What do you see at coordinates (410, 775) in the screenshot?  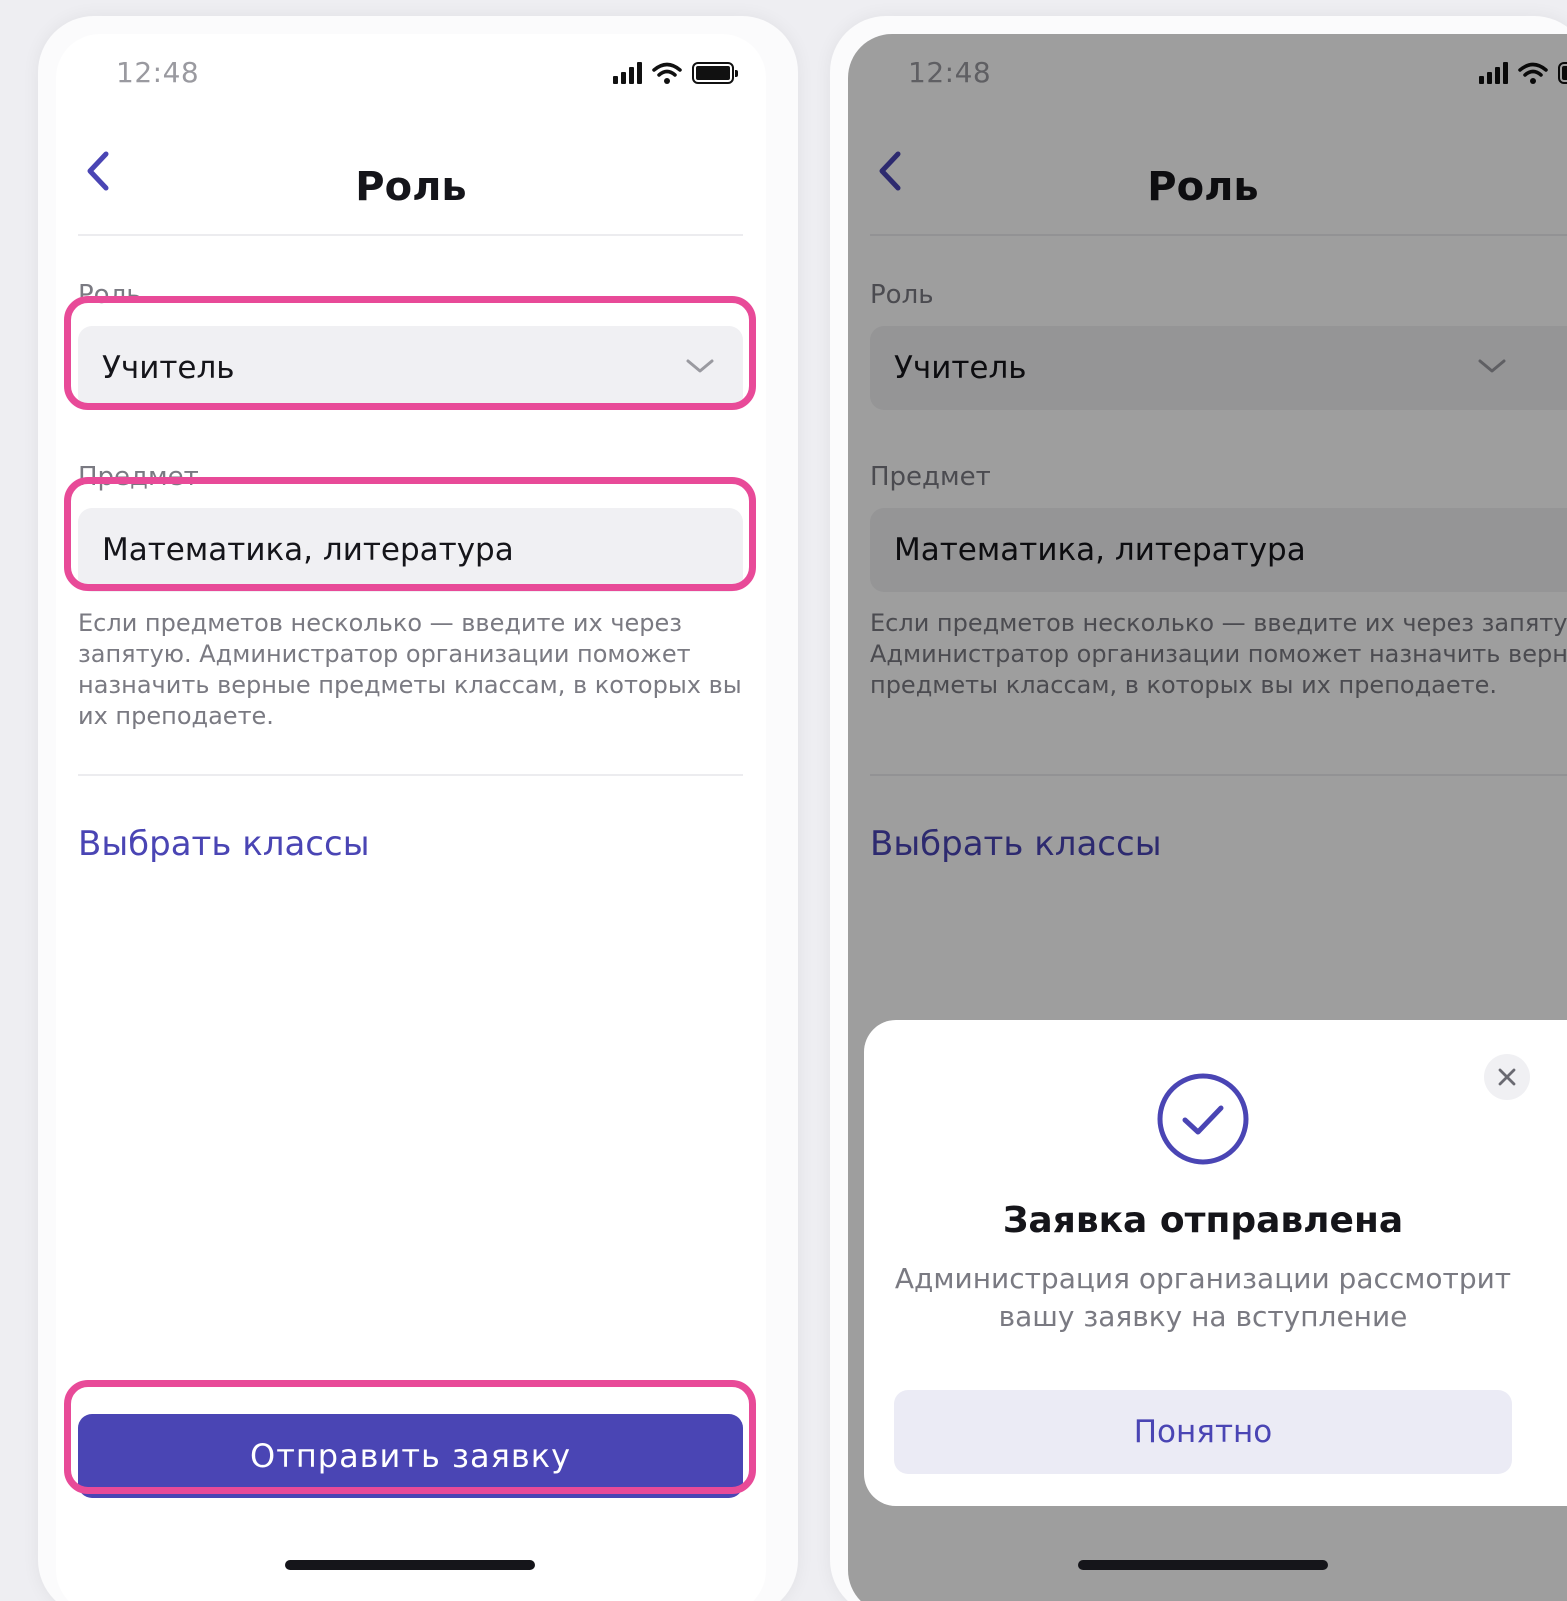 I see `section-divider` at bounding box center [410, 775].